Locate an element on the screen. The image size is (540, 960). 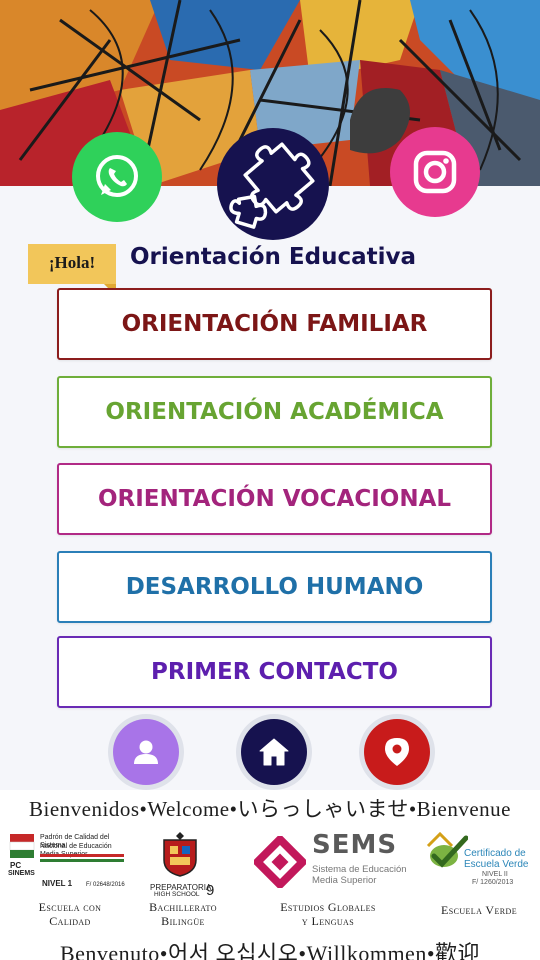
orientacion-vocacional-button: ORIENTACIÓN VOCACIONAL is located at coordinates (274, 499).